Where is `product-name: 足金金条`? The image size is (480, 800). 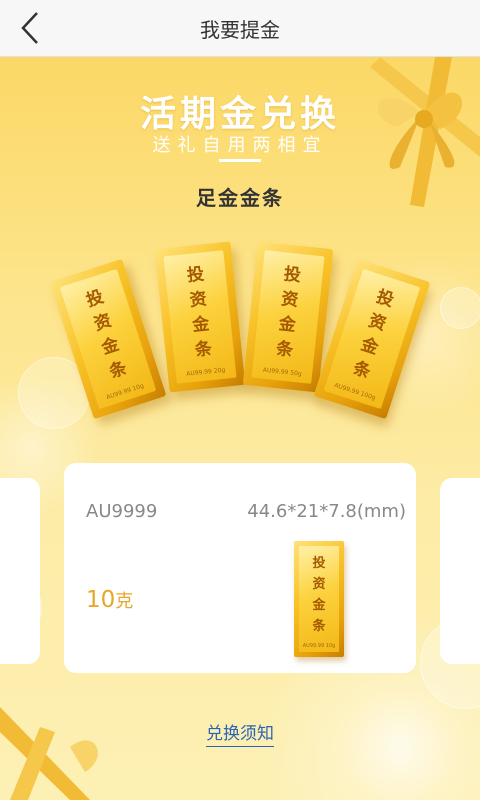 product-name: 足金金条 is located at coordinates (240, 198).